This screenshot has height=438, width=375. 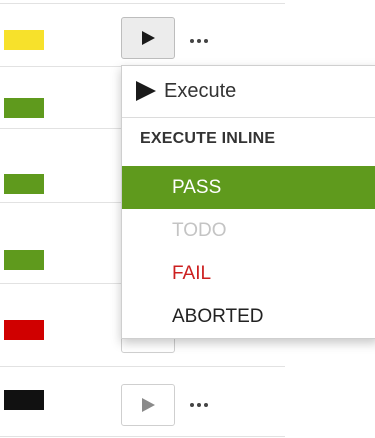 What do you see at coordinates (248, 316) in the screenshot?
I see `menu-item-aborted: ABORTED` at bounding box center [248, 316].